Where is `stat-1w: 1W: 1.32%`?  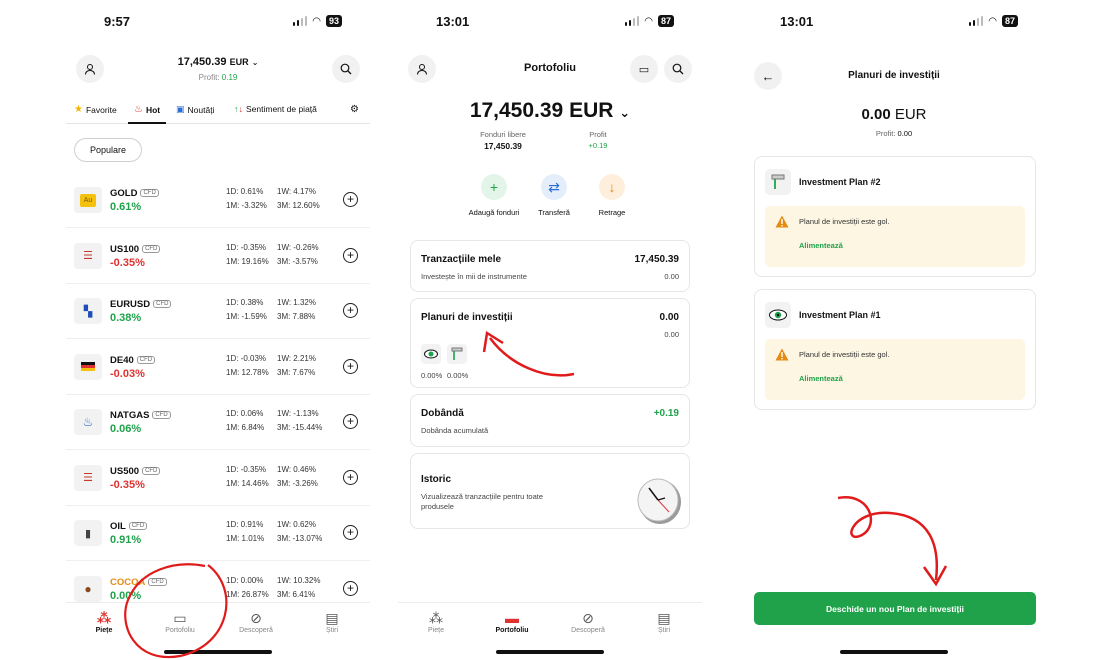
stat-1w: 1W: 1.32% is located at coordinates (296, 302).